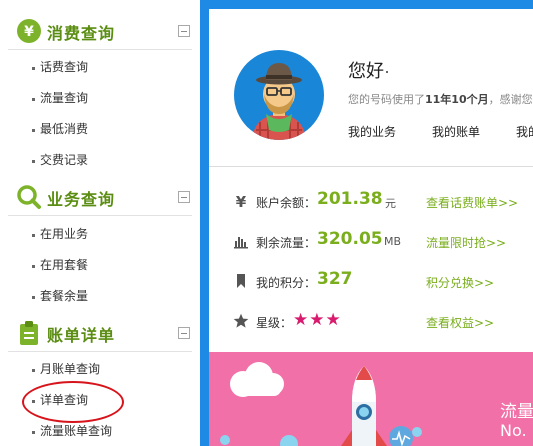 The image size is (533, 446). Describe the element at coordinates (460, 282) in the screenshot. I see `points-exchange-link: 积分兑换>>` at that location.